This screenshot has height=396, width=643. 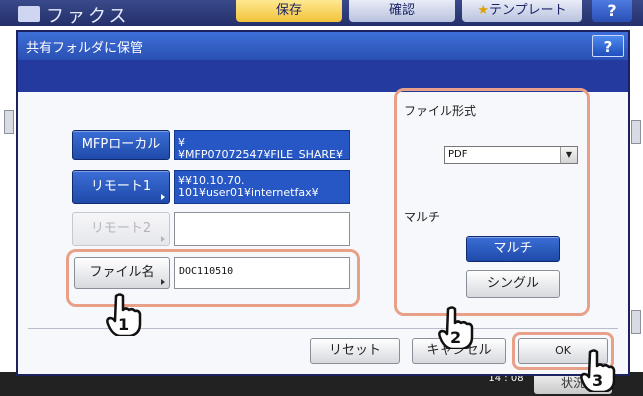 I want to click on mfp-local-button: MFPローカル, so click(x=121, y=145).